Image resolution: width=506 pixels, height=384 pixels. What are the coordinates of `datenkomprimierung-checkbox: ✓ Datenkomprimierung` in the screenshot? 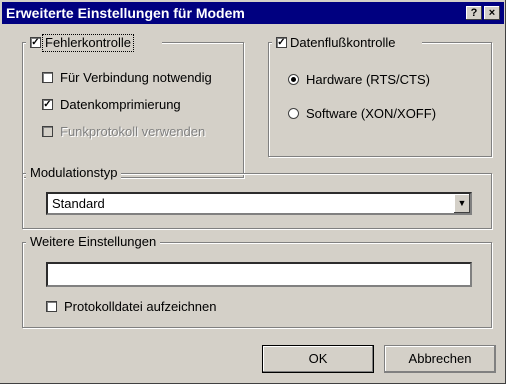 It's located at (142, 105).